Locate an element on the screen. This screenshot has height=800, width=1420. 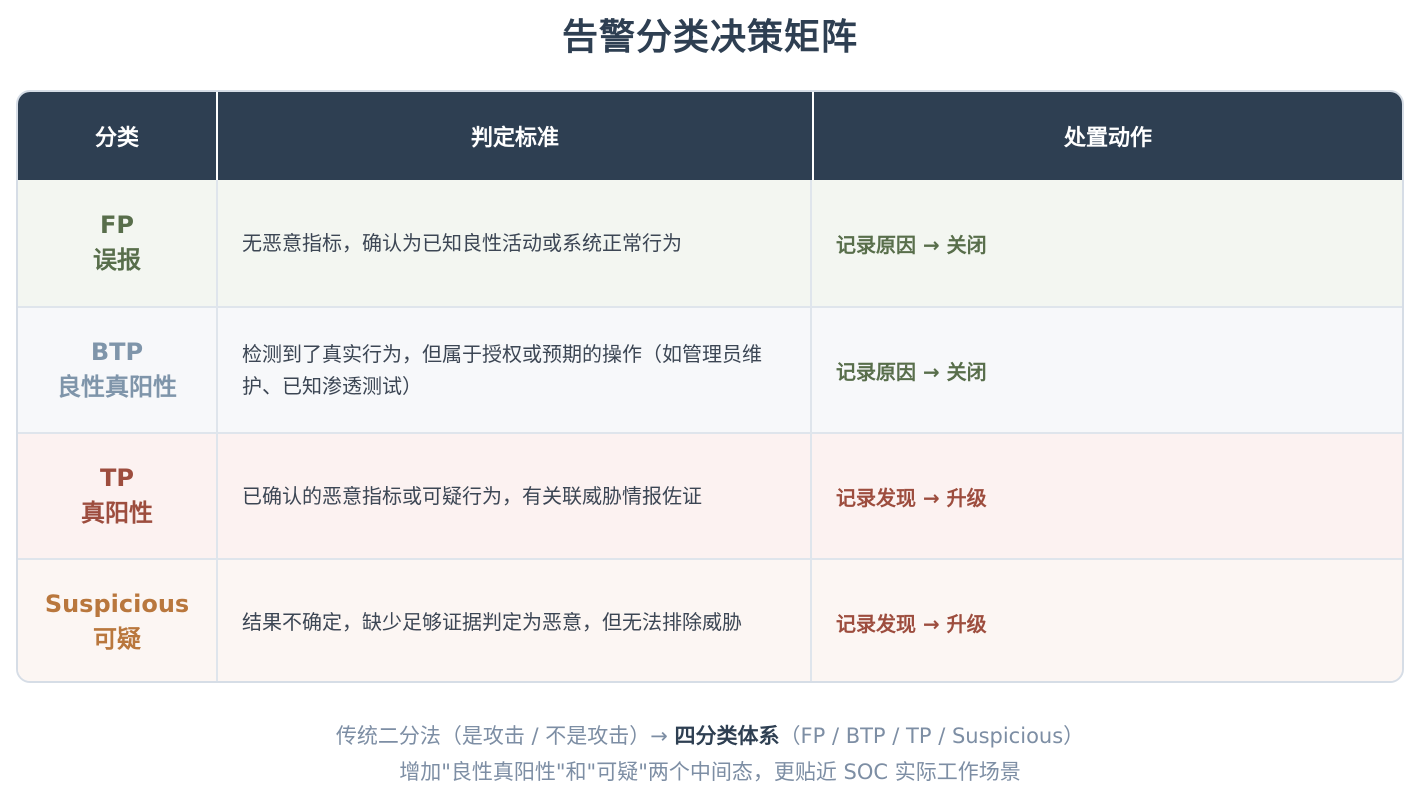
category-name: 真阳性 is located at coordinates (117, 513).